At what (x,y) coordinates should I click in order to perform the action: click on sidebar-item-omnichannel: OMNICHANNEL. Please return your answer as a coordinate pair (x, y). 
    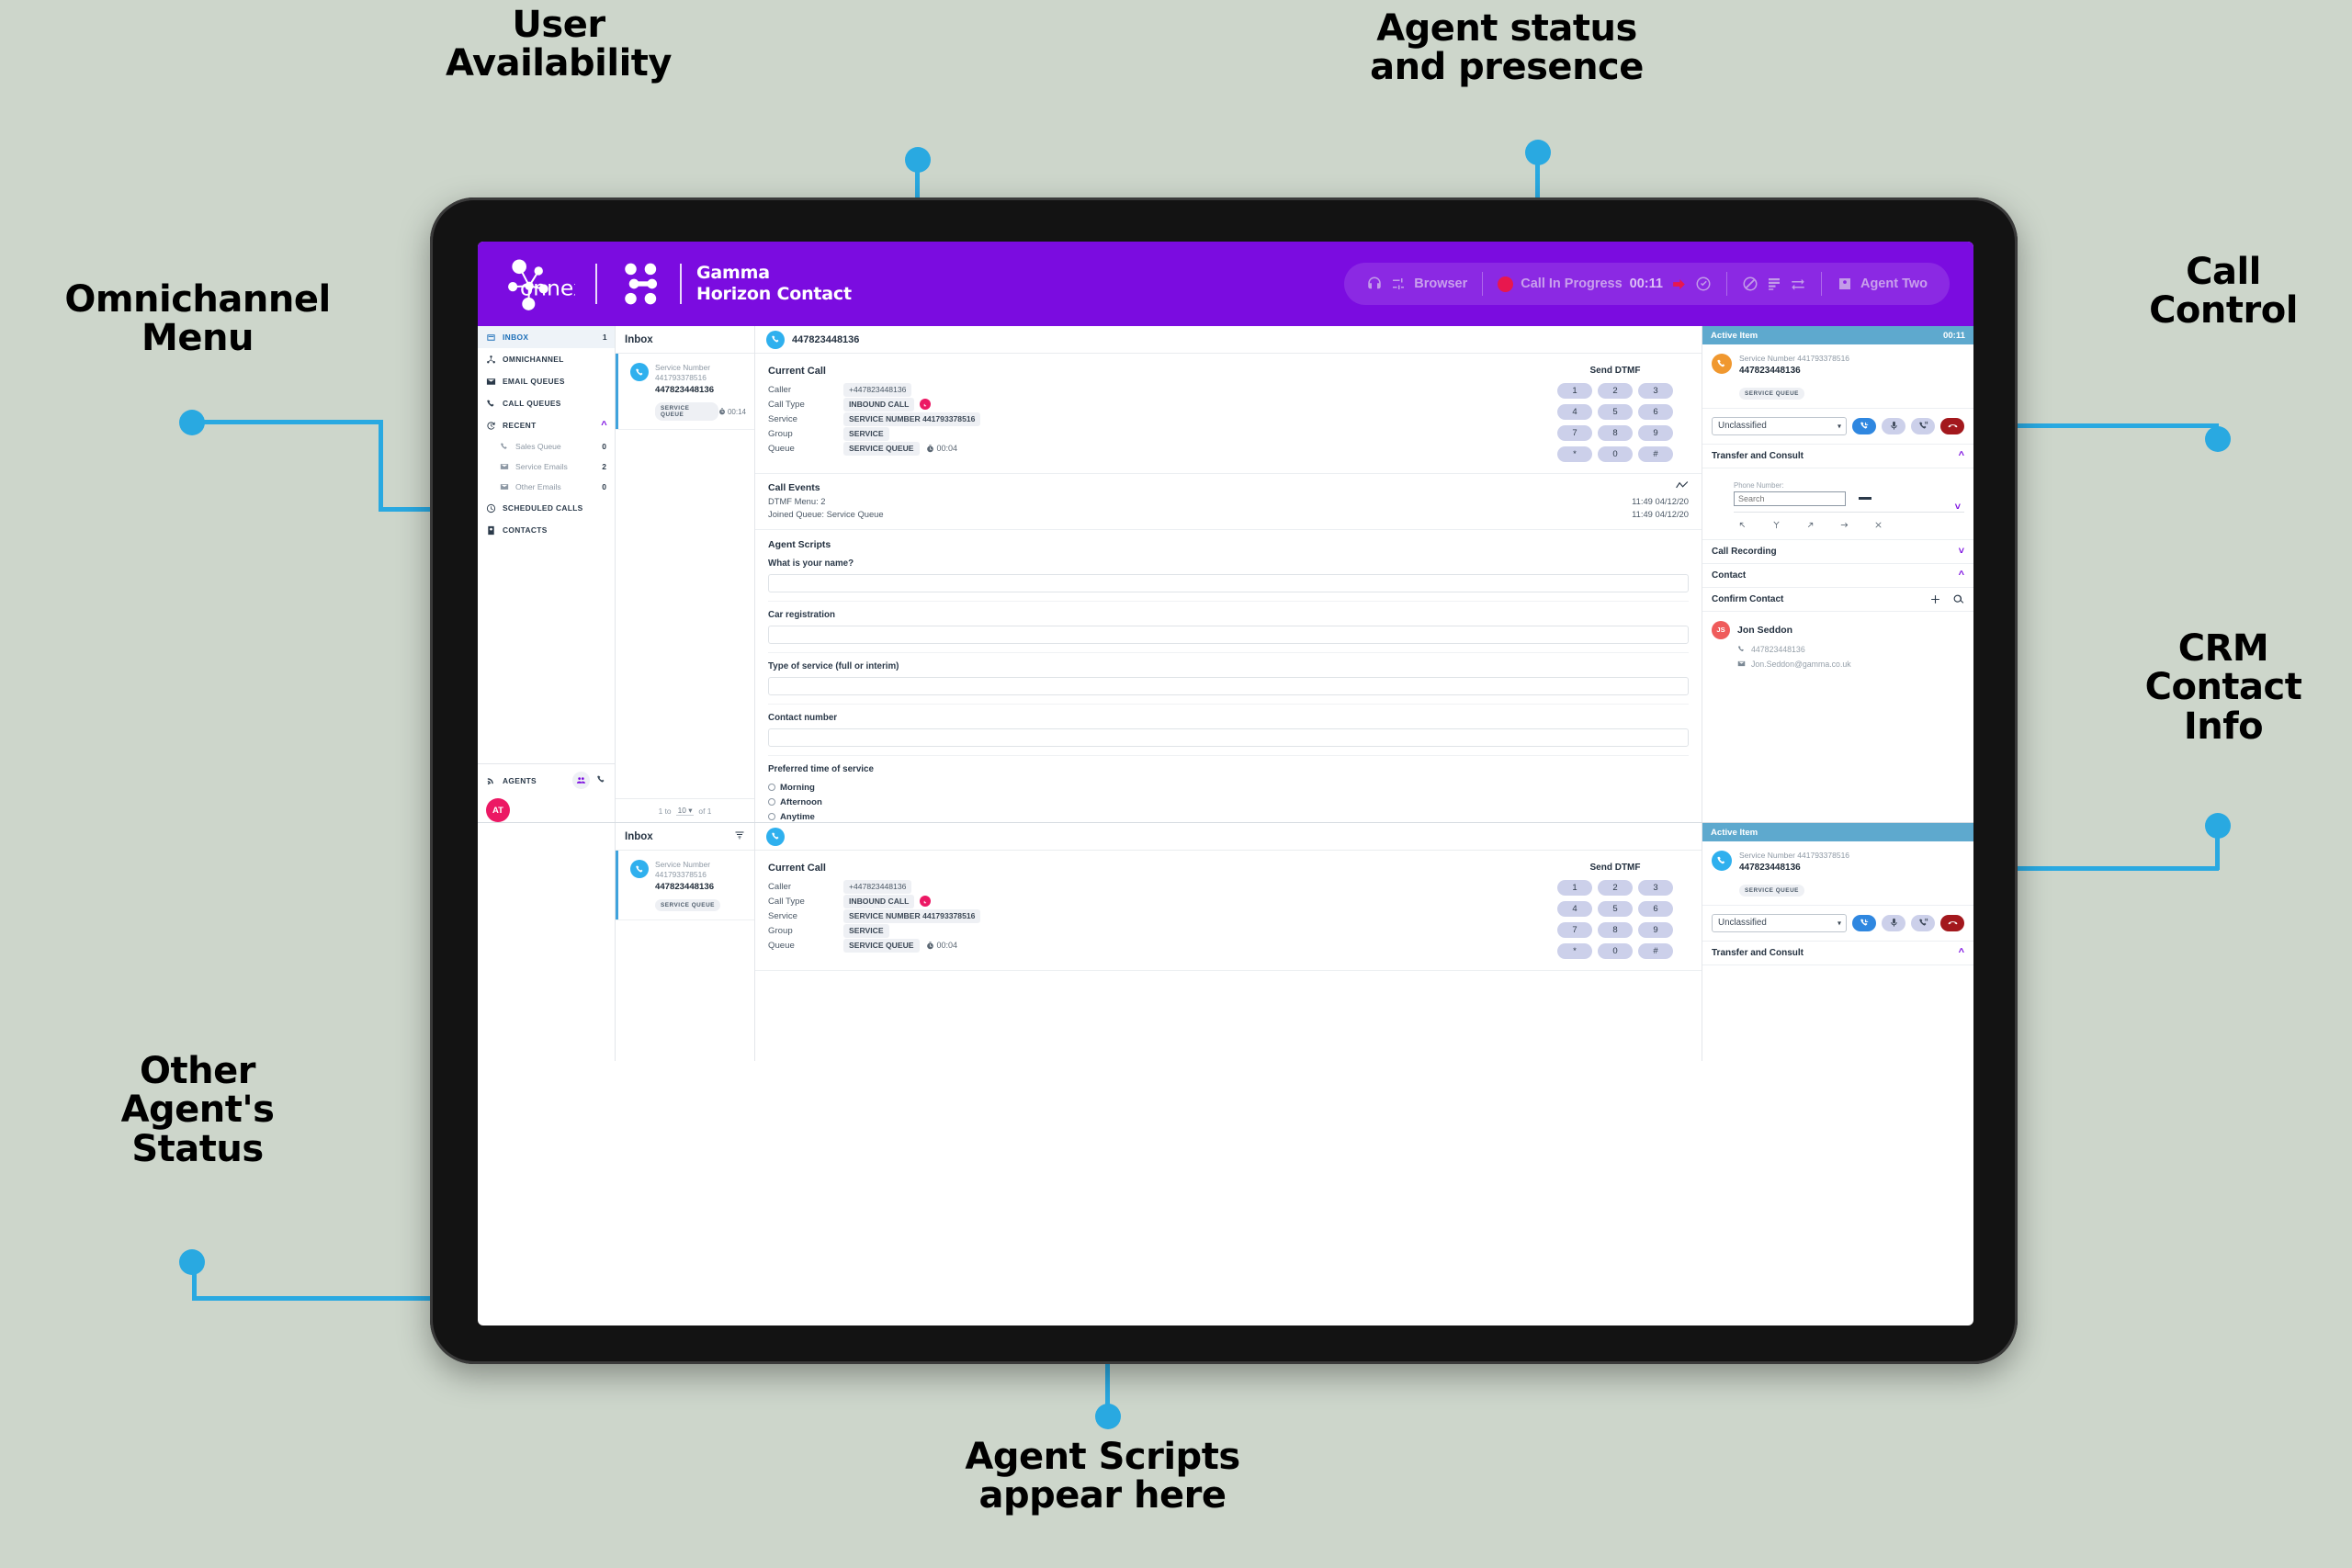
    Looking at the image, I should click on (546, 359).